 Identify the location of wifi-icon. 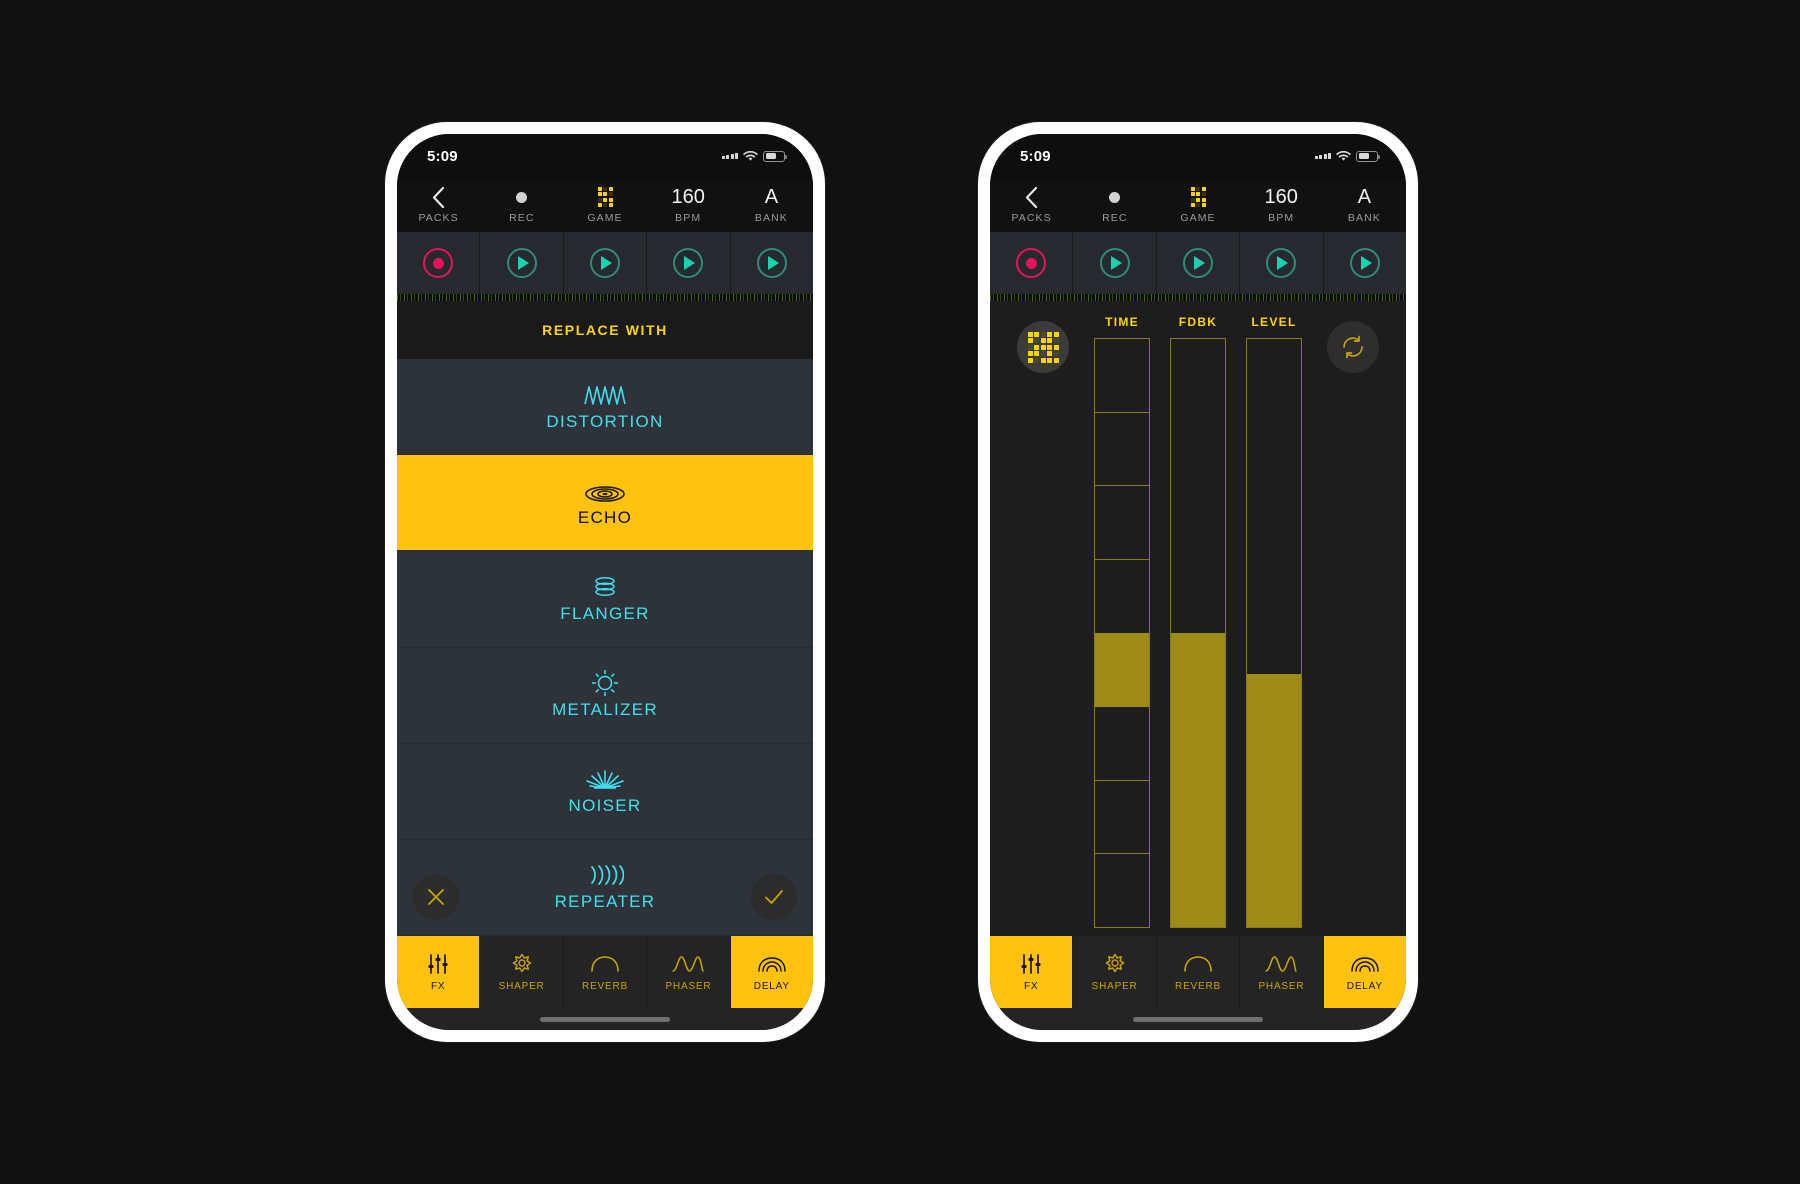
(750, 156).